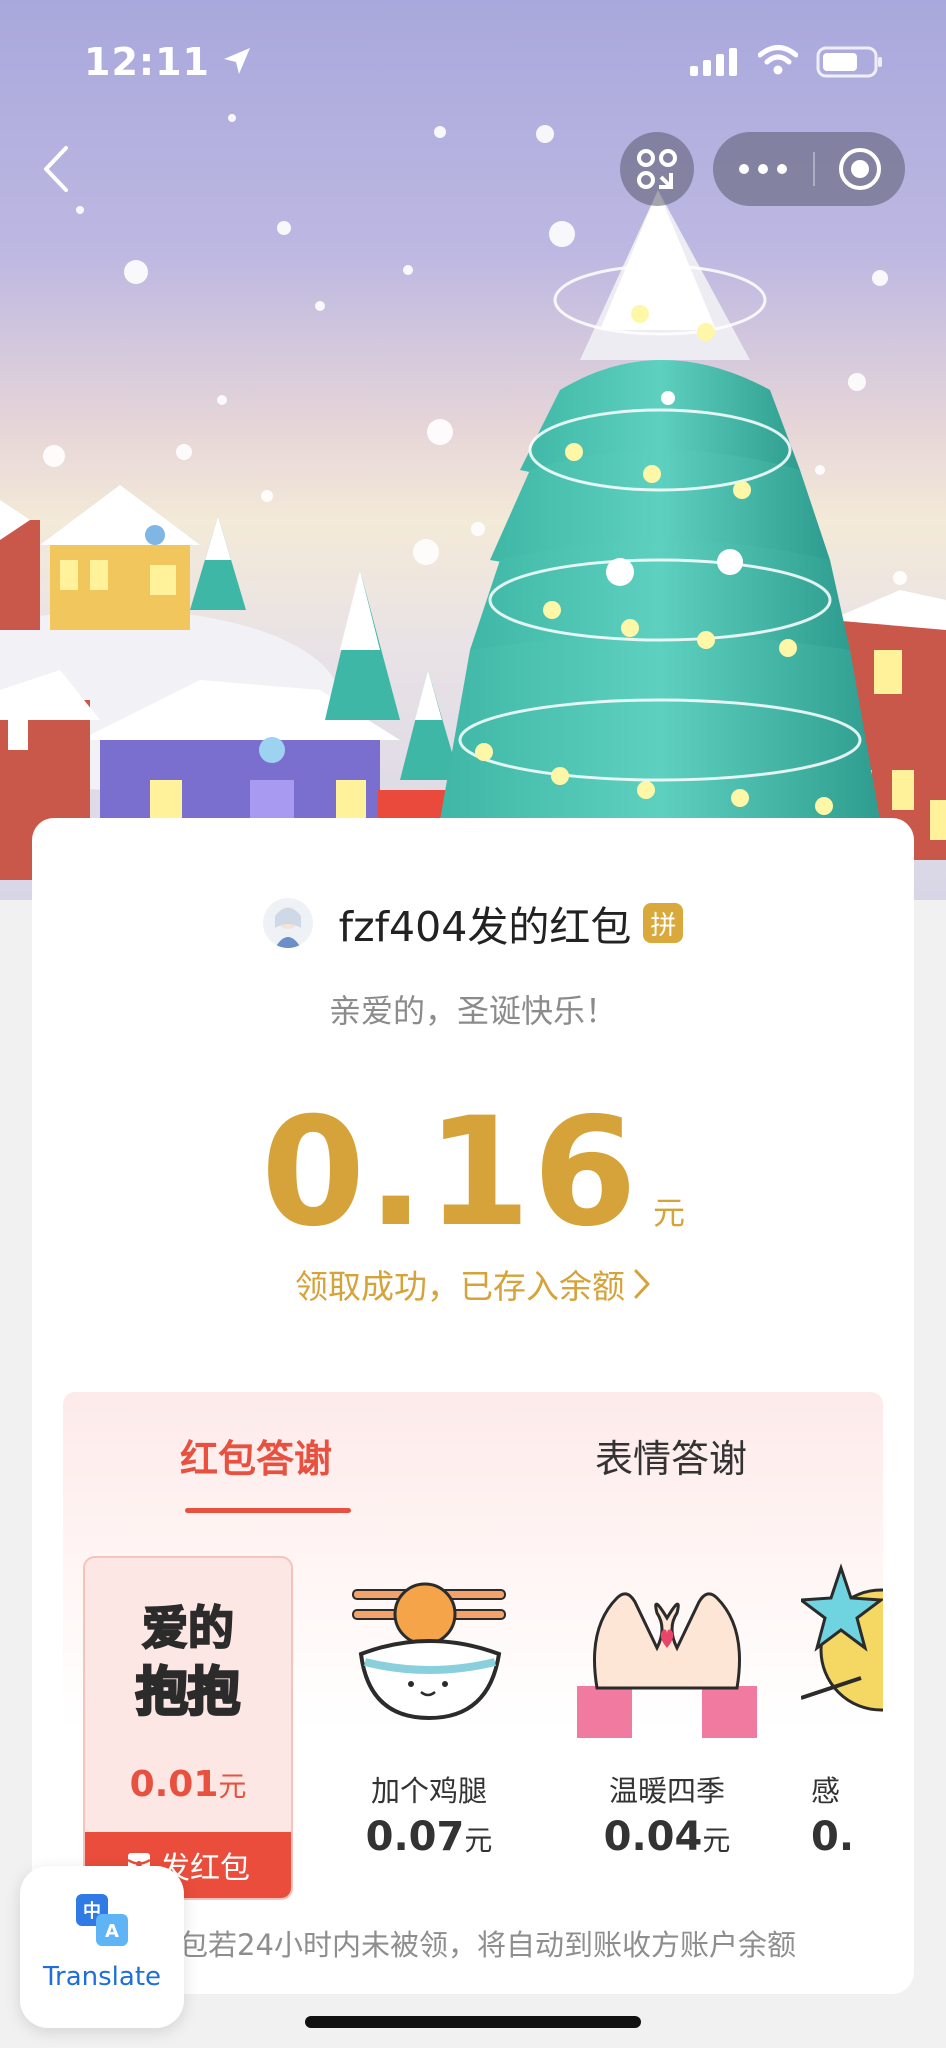 Image resolution: width=946 pixels, height=2048 pixels. What do you see at coordinates (174, 1784) in the screenshot?
I see `gift-price-value: 0.01` at bounding box center [174, 1784].